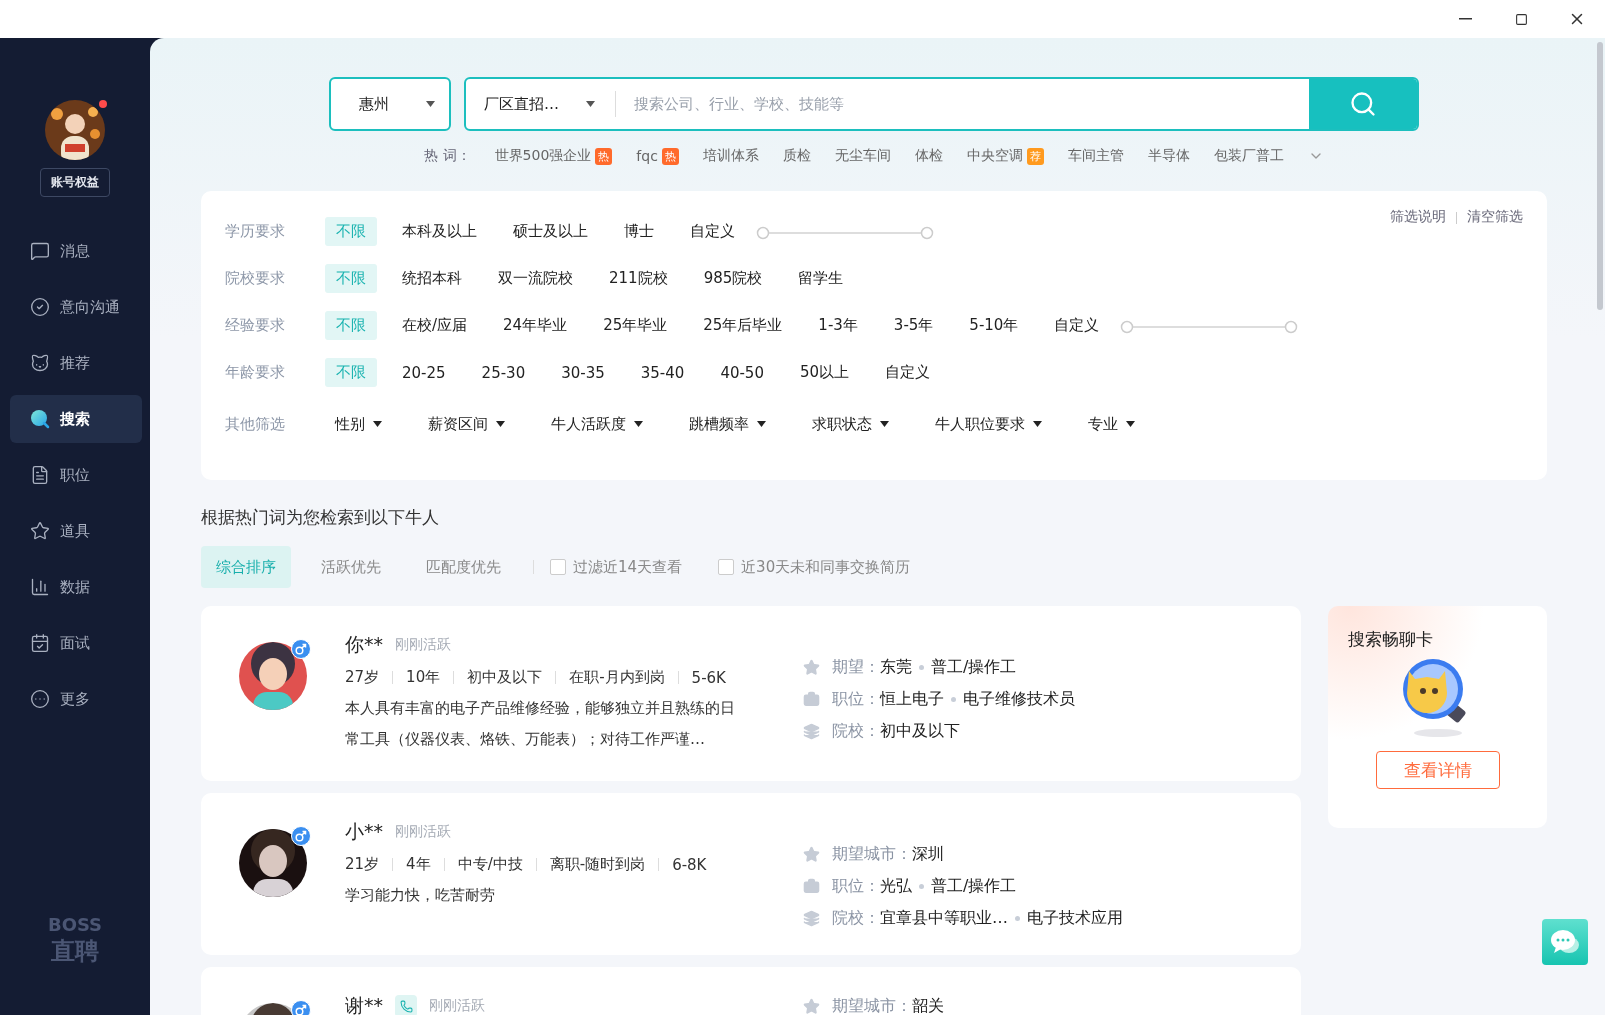 This screenshot has width=1605, height=1015. Describe the element at coordinates (40, 251) in the screenshot. I see `message-icon` at that location.